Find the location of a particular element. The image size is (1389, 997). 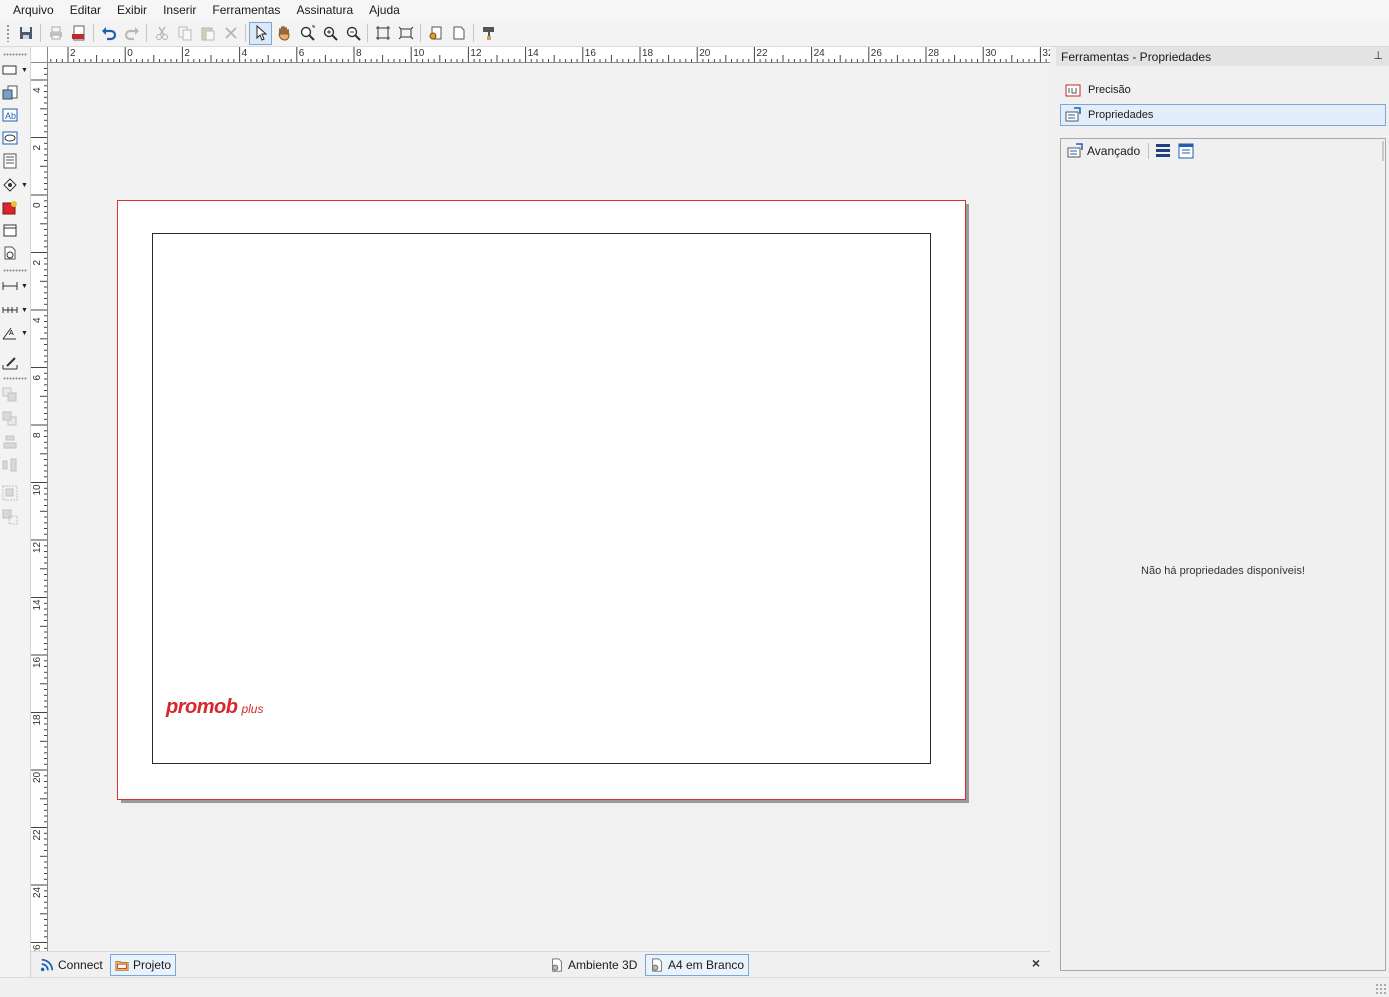

print-button is located at coordinates (55, 33).